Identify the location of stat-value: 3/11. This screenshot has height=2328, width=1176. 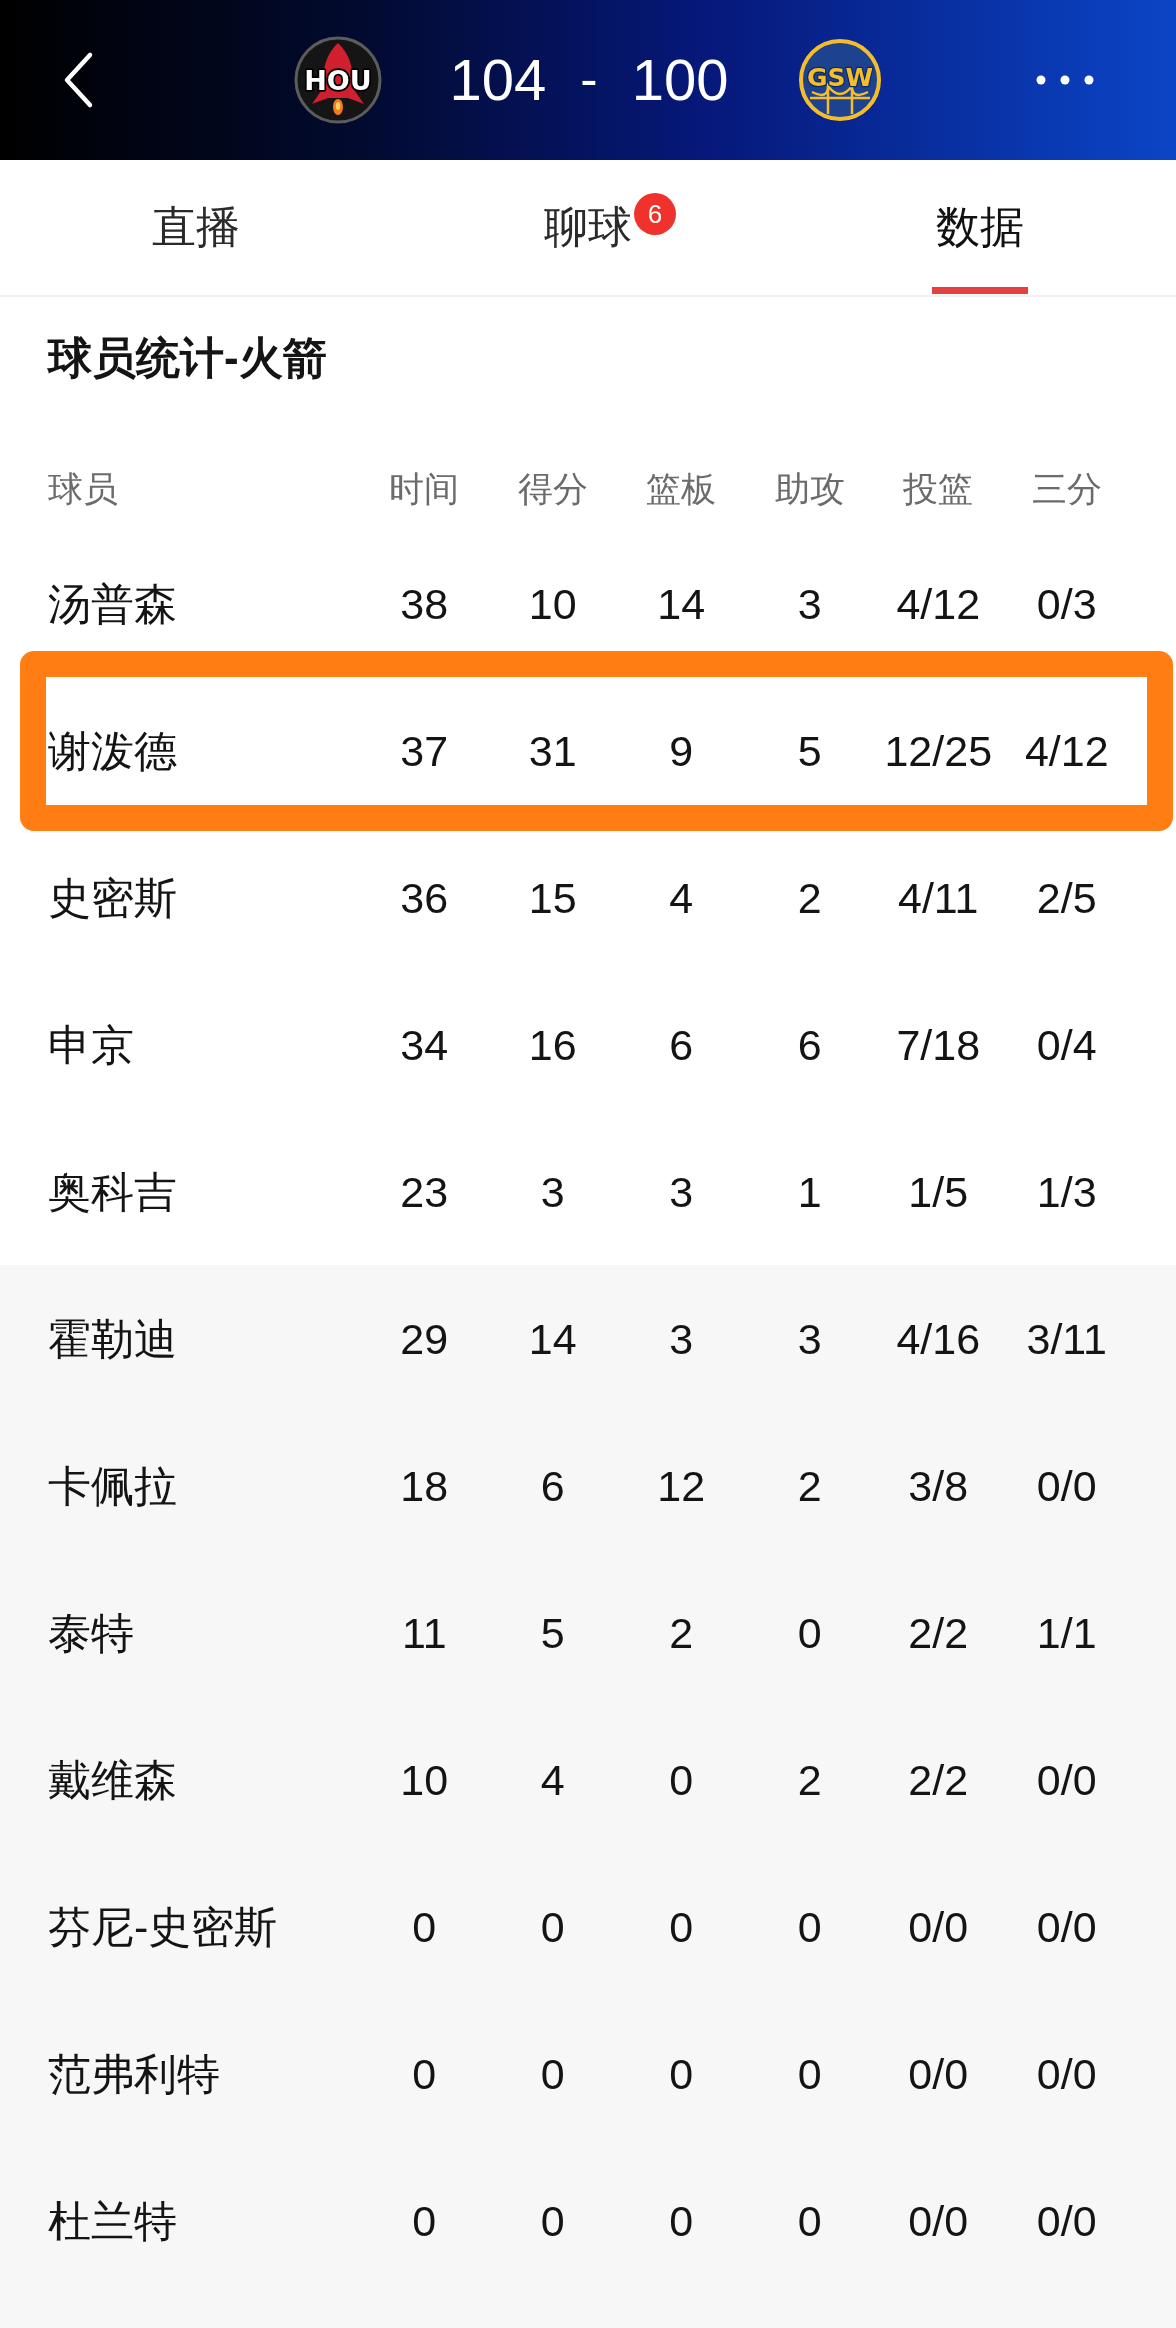
(1066, 1339).